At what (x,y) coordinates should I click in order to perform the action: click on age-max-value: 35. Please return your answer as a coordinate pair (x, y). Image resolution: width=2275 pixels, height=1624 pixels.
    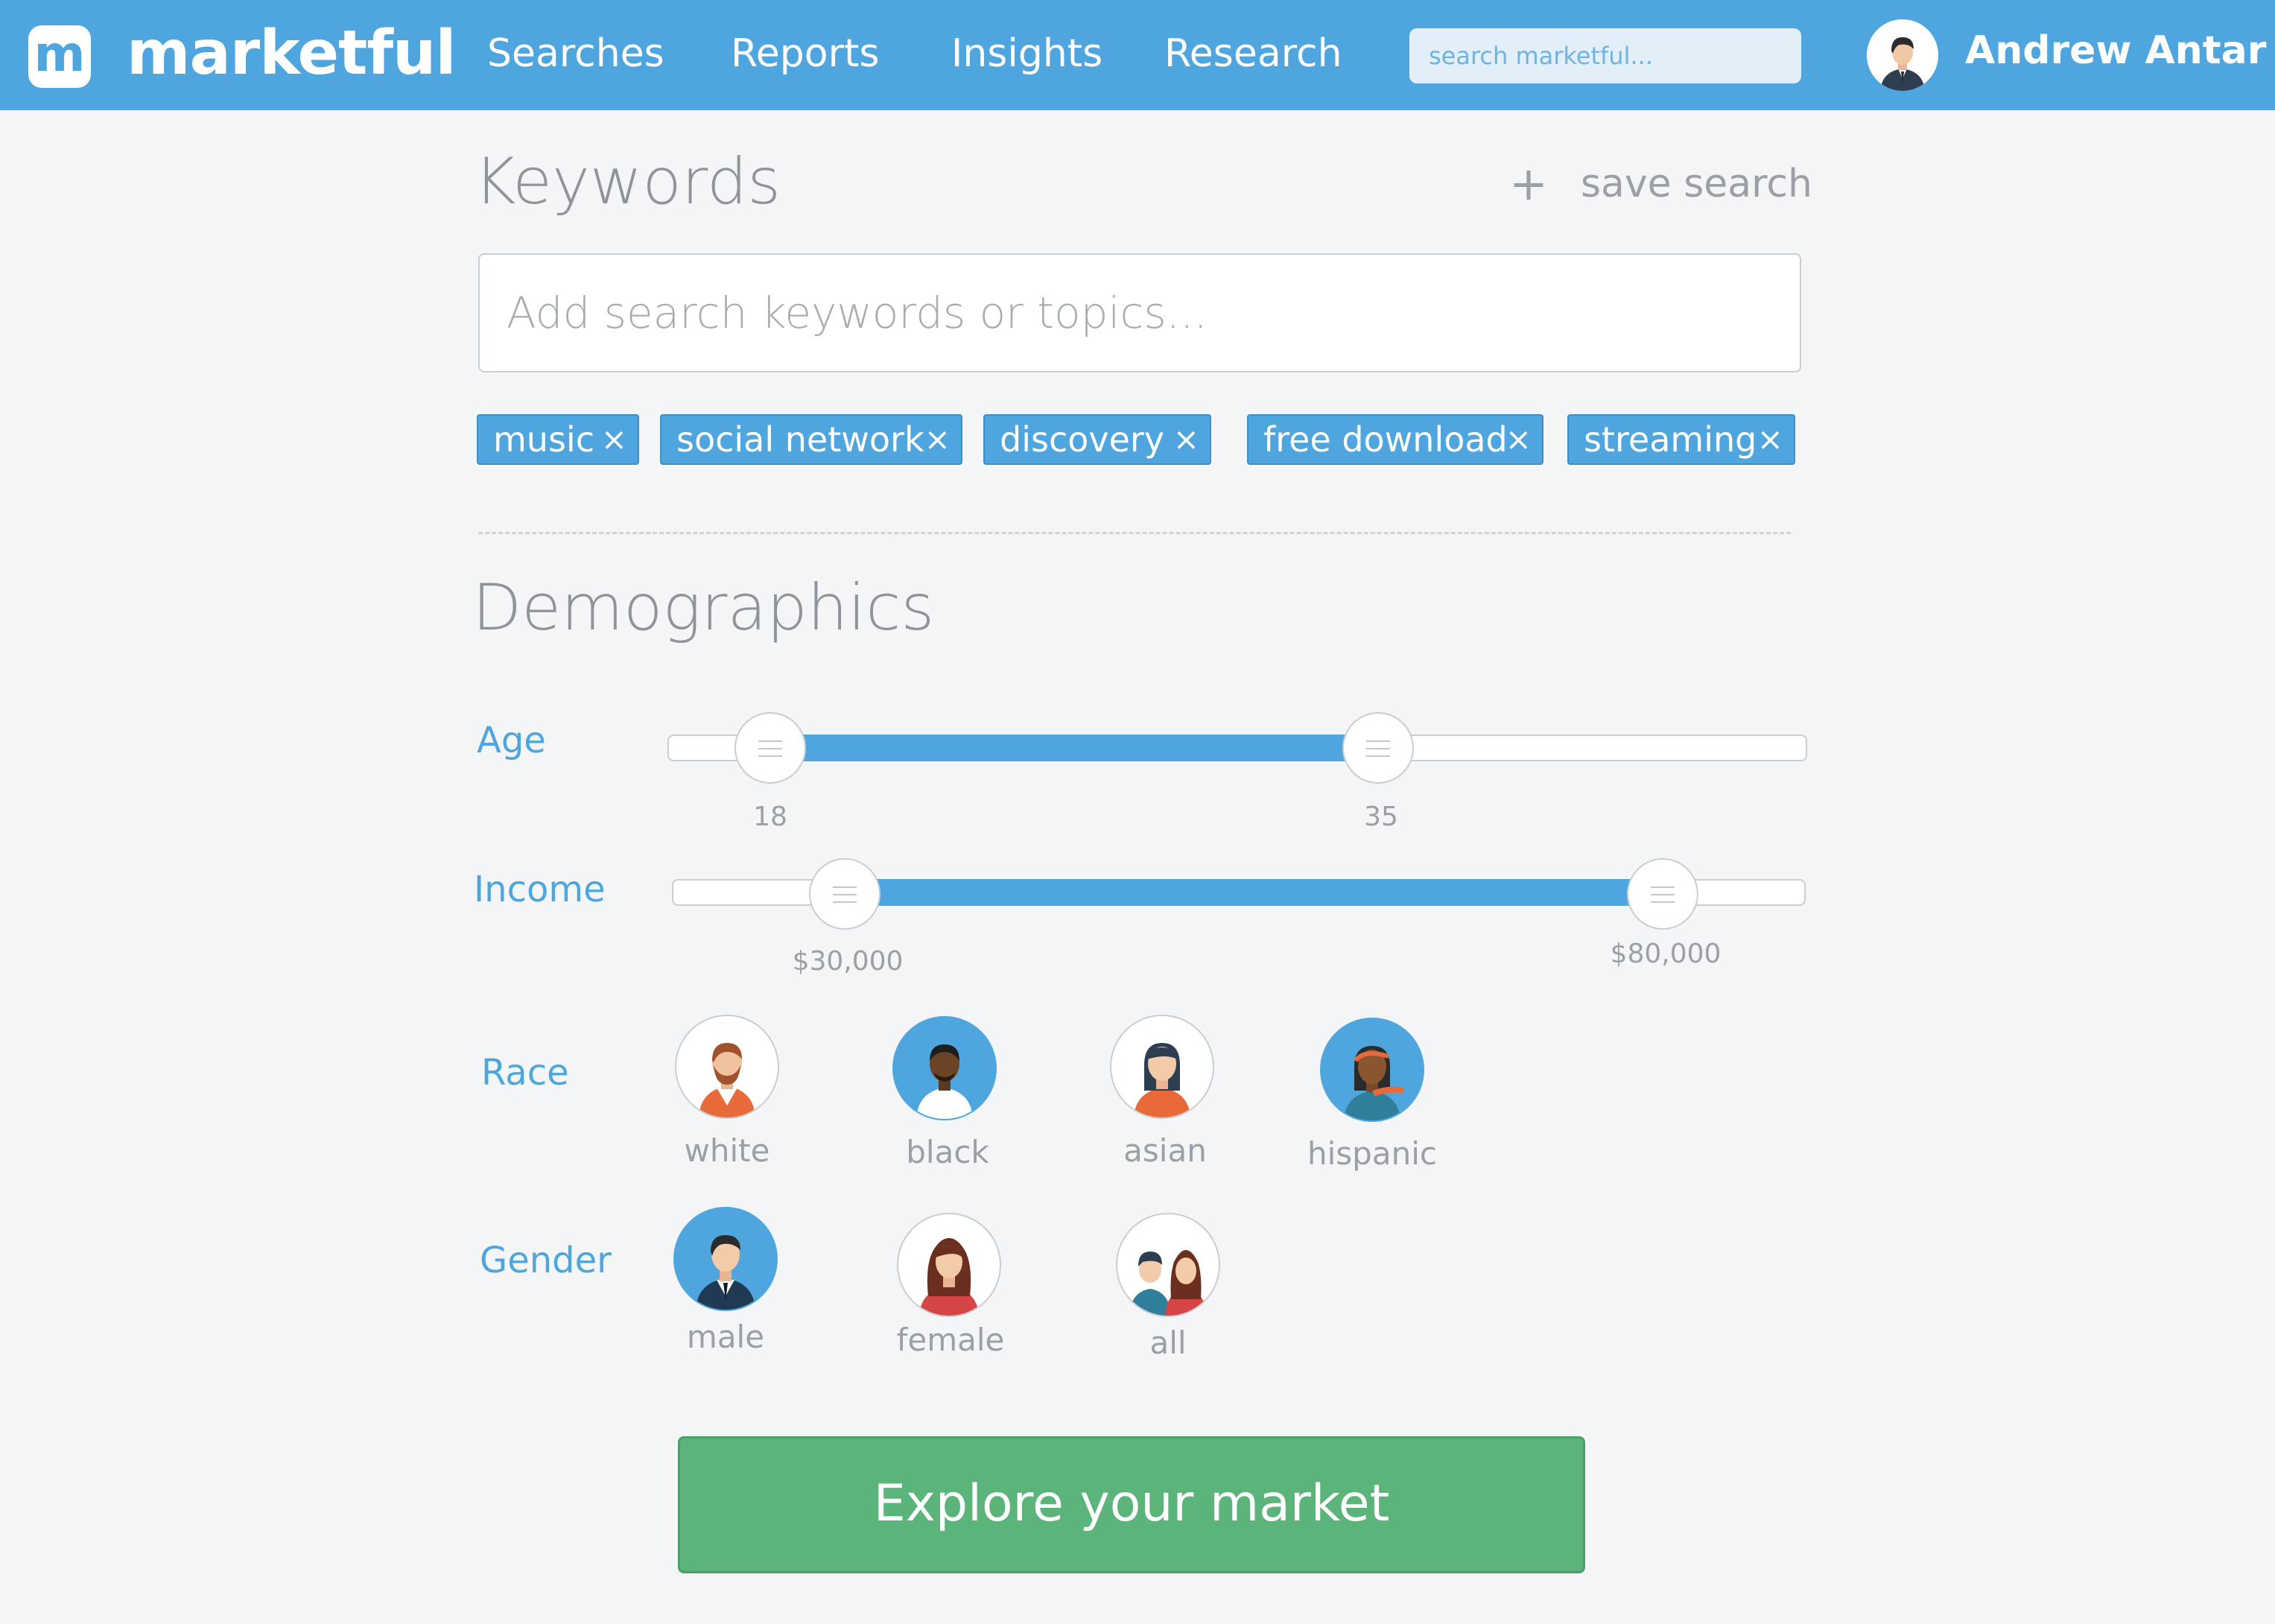
    Looking at the image, I should click on (1381, 817).